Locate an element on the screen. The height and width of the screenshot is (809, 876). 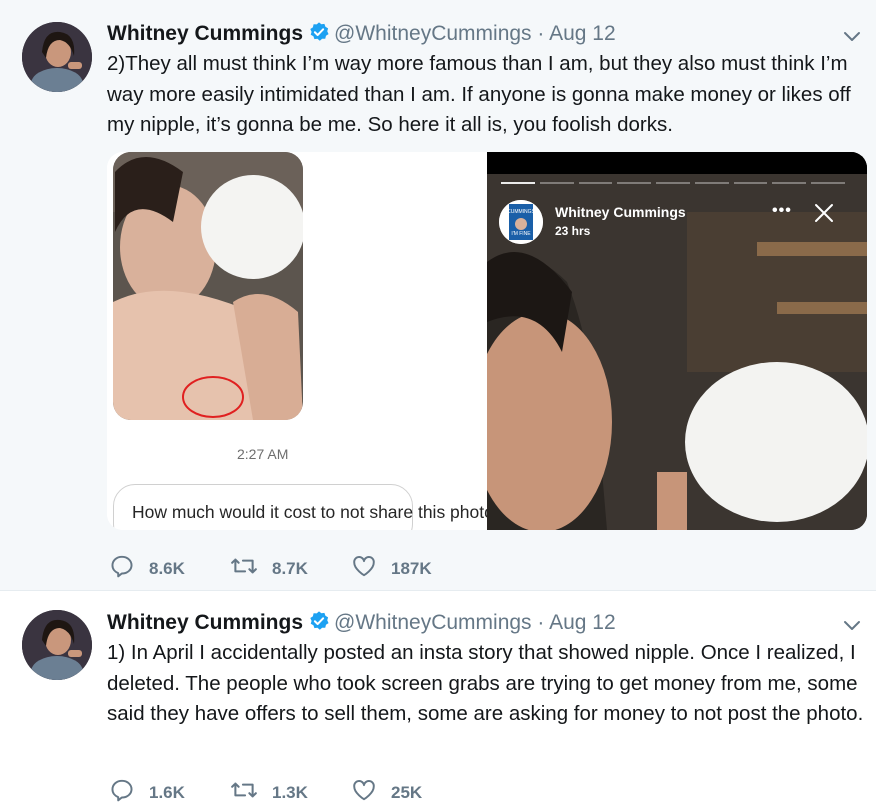
chat-photo is located at coordinates (208, 286).